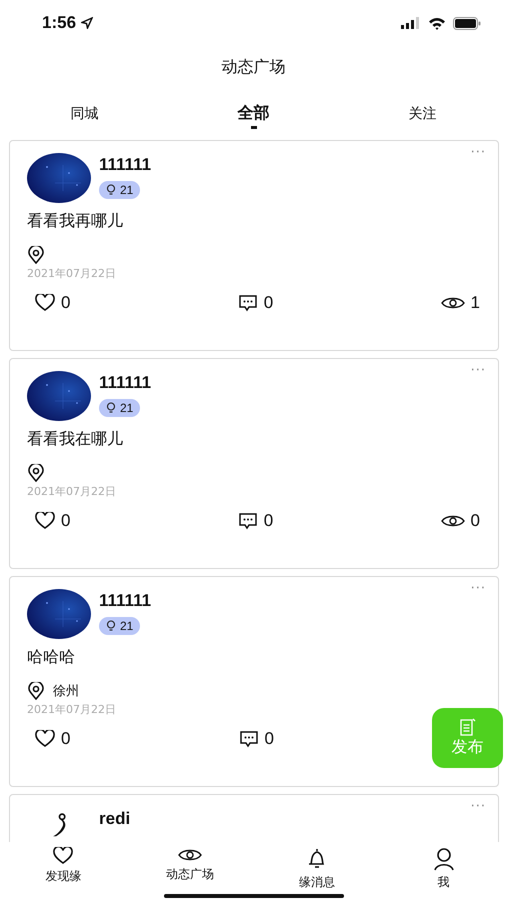  I want to click on view-count: 0, so click(475, 521).